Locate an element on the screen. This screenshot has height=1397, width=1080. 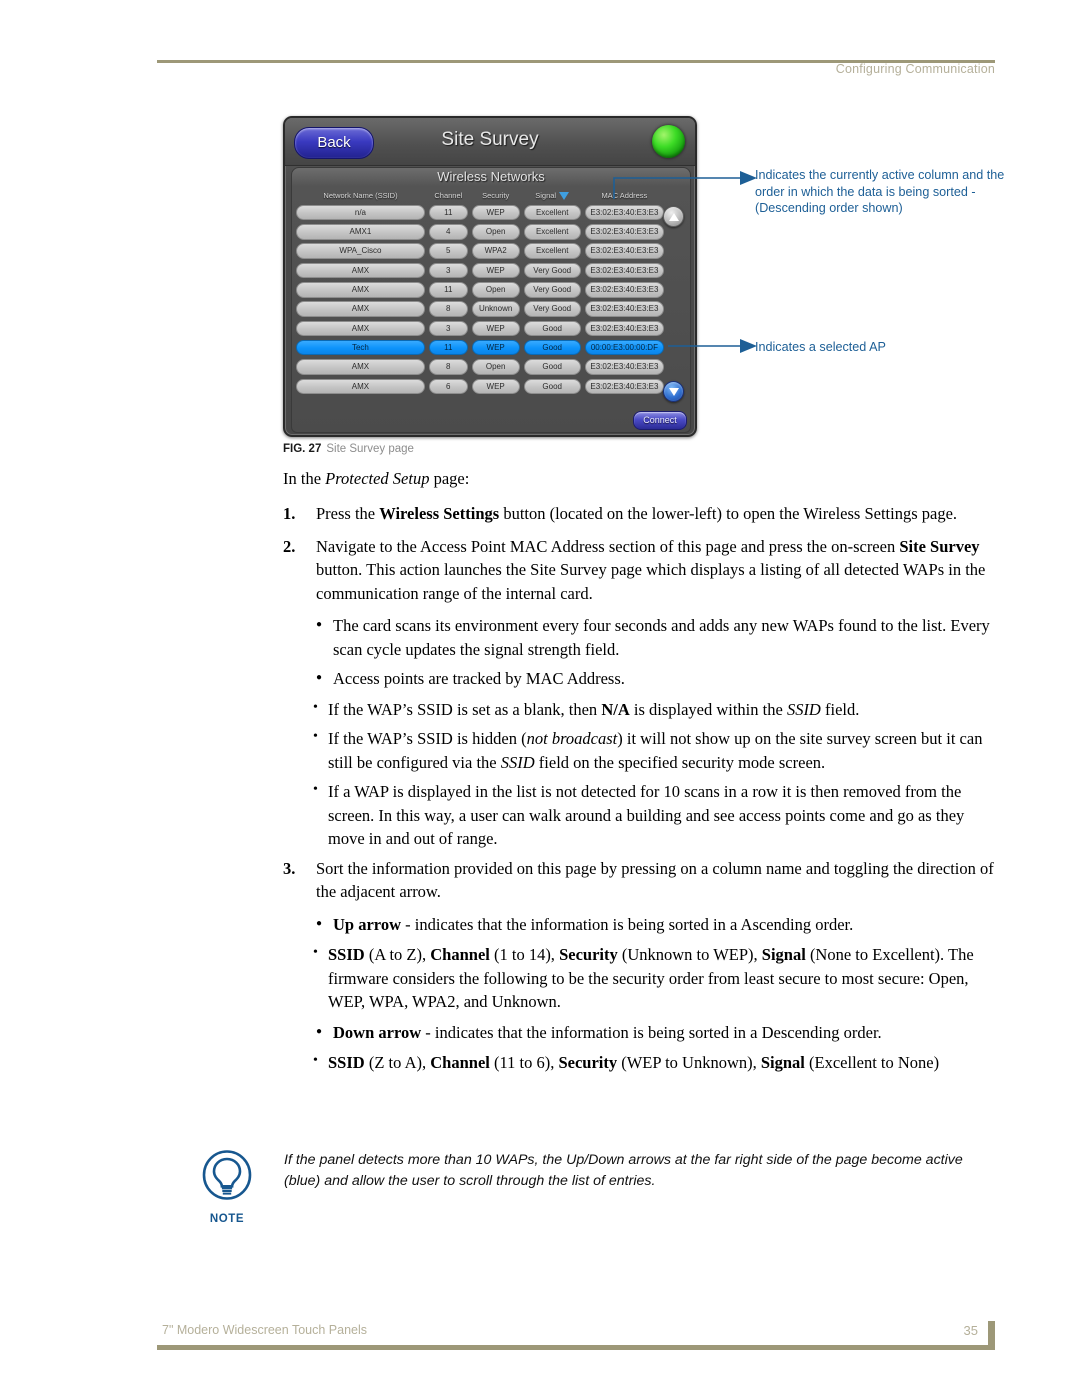
note-label: NOTE is located at coordinates (227, 1219).